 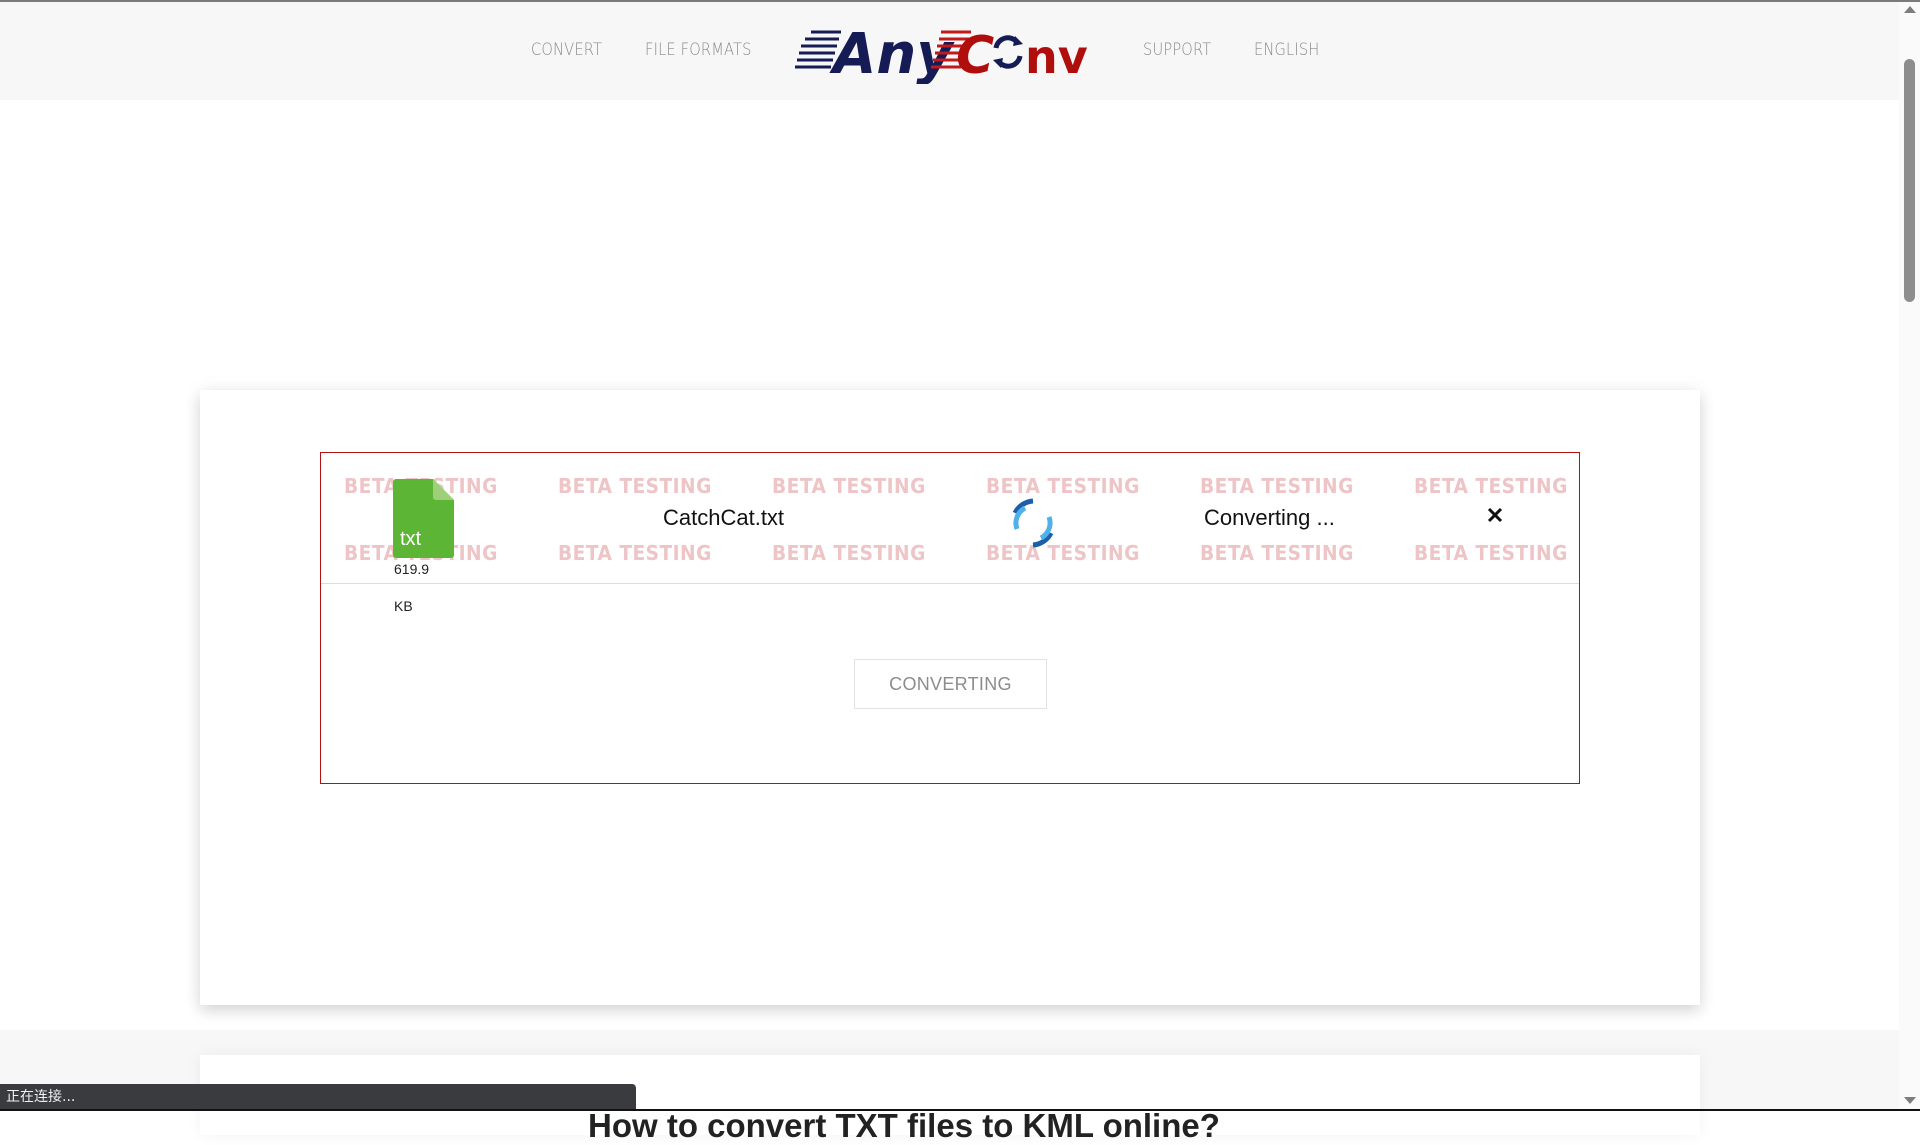 I want to click on converting-button: CONVERTING, so click(x=950, y=684).